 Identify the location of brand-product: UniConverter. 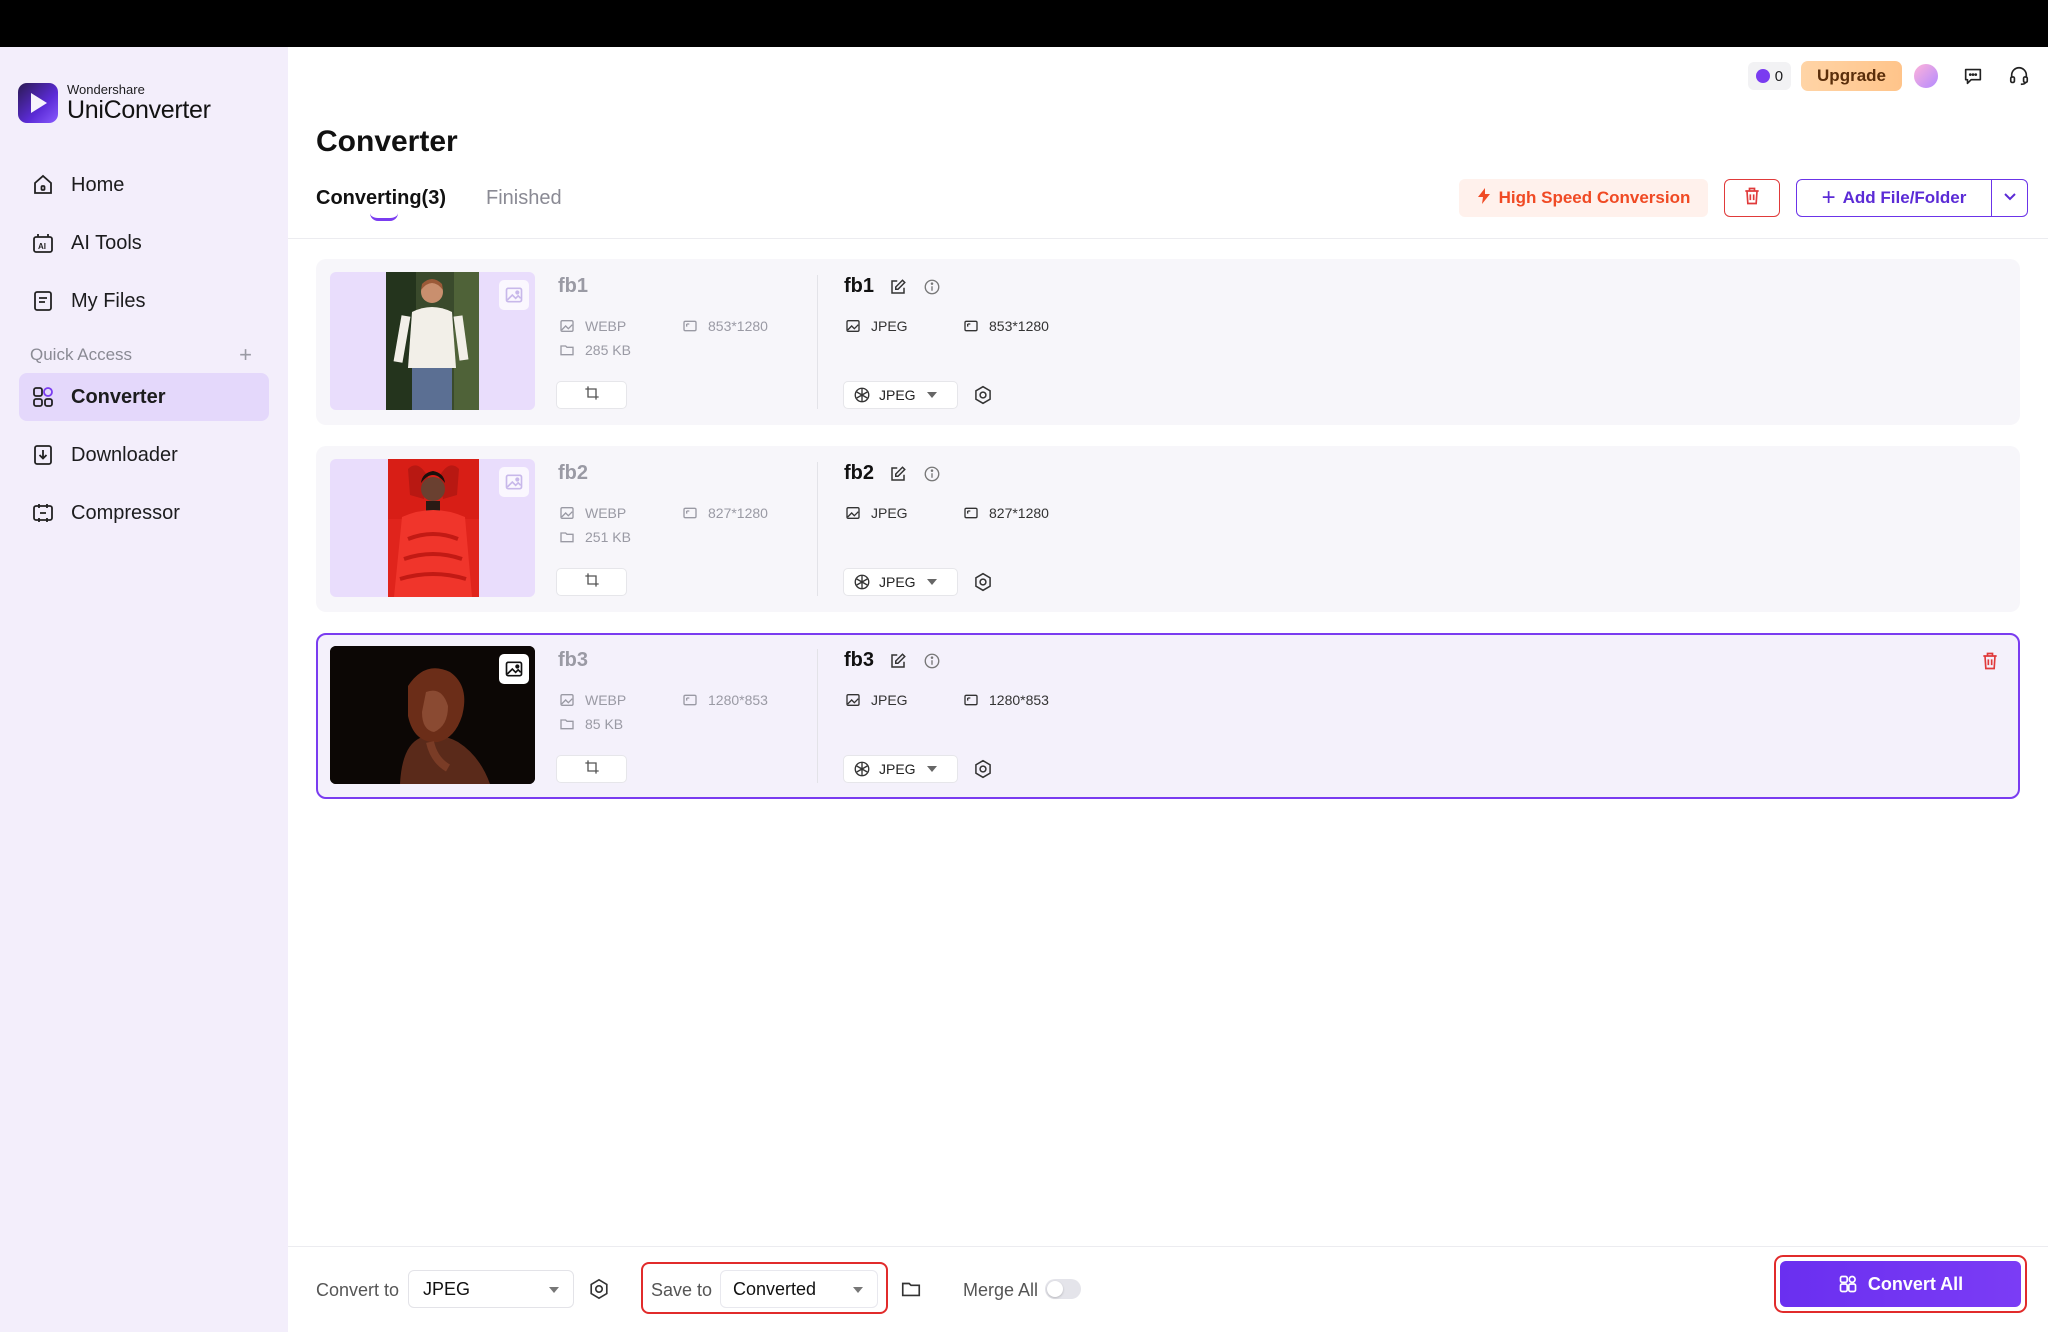
(139, 110).